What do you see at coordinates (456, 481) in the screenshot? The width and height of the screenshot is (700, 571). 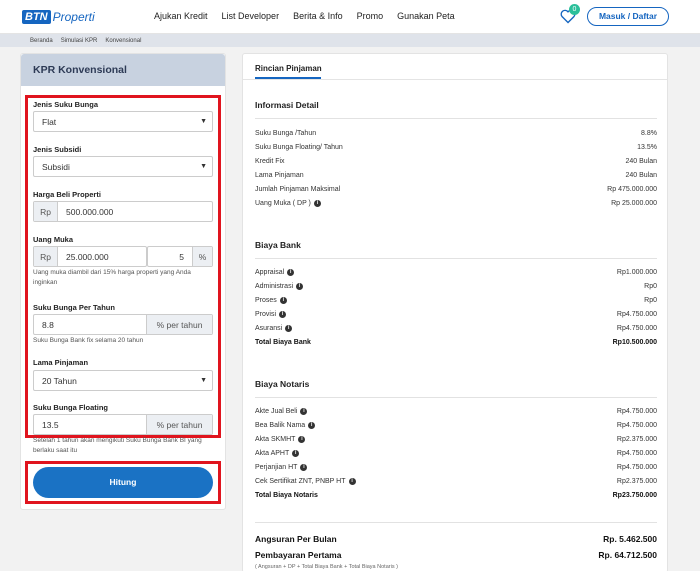 I see `detail-row: Cek Sertifikat ZNT, PNBP HT i Rp2.375.000` at bounding box center [456, 481].